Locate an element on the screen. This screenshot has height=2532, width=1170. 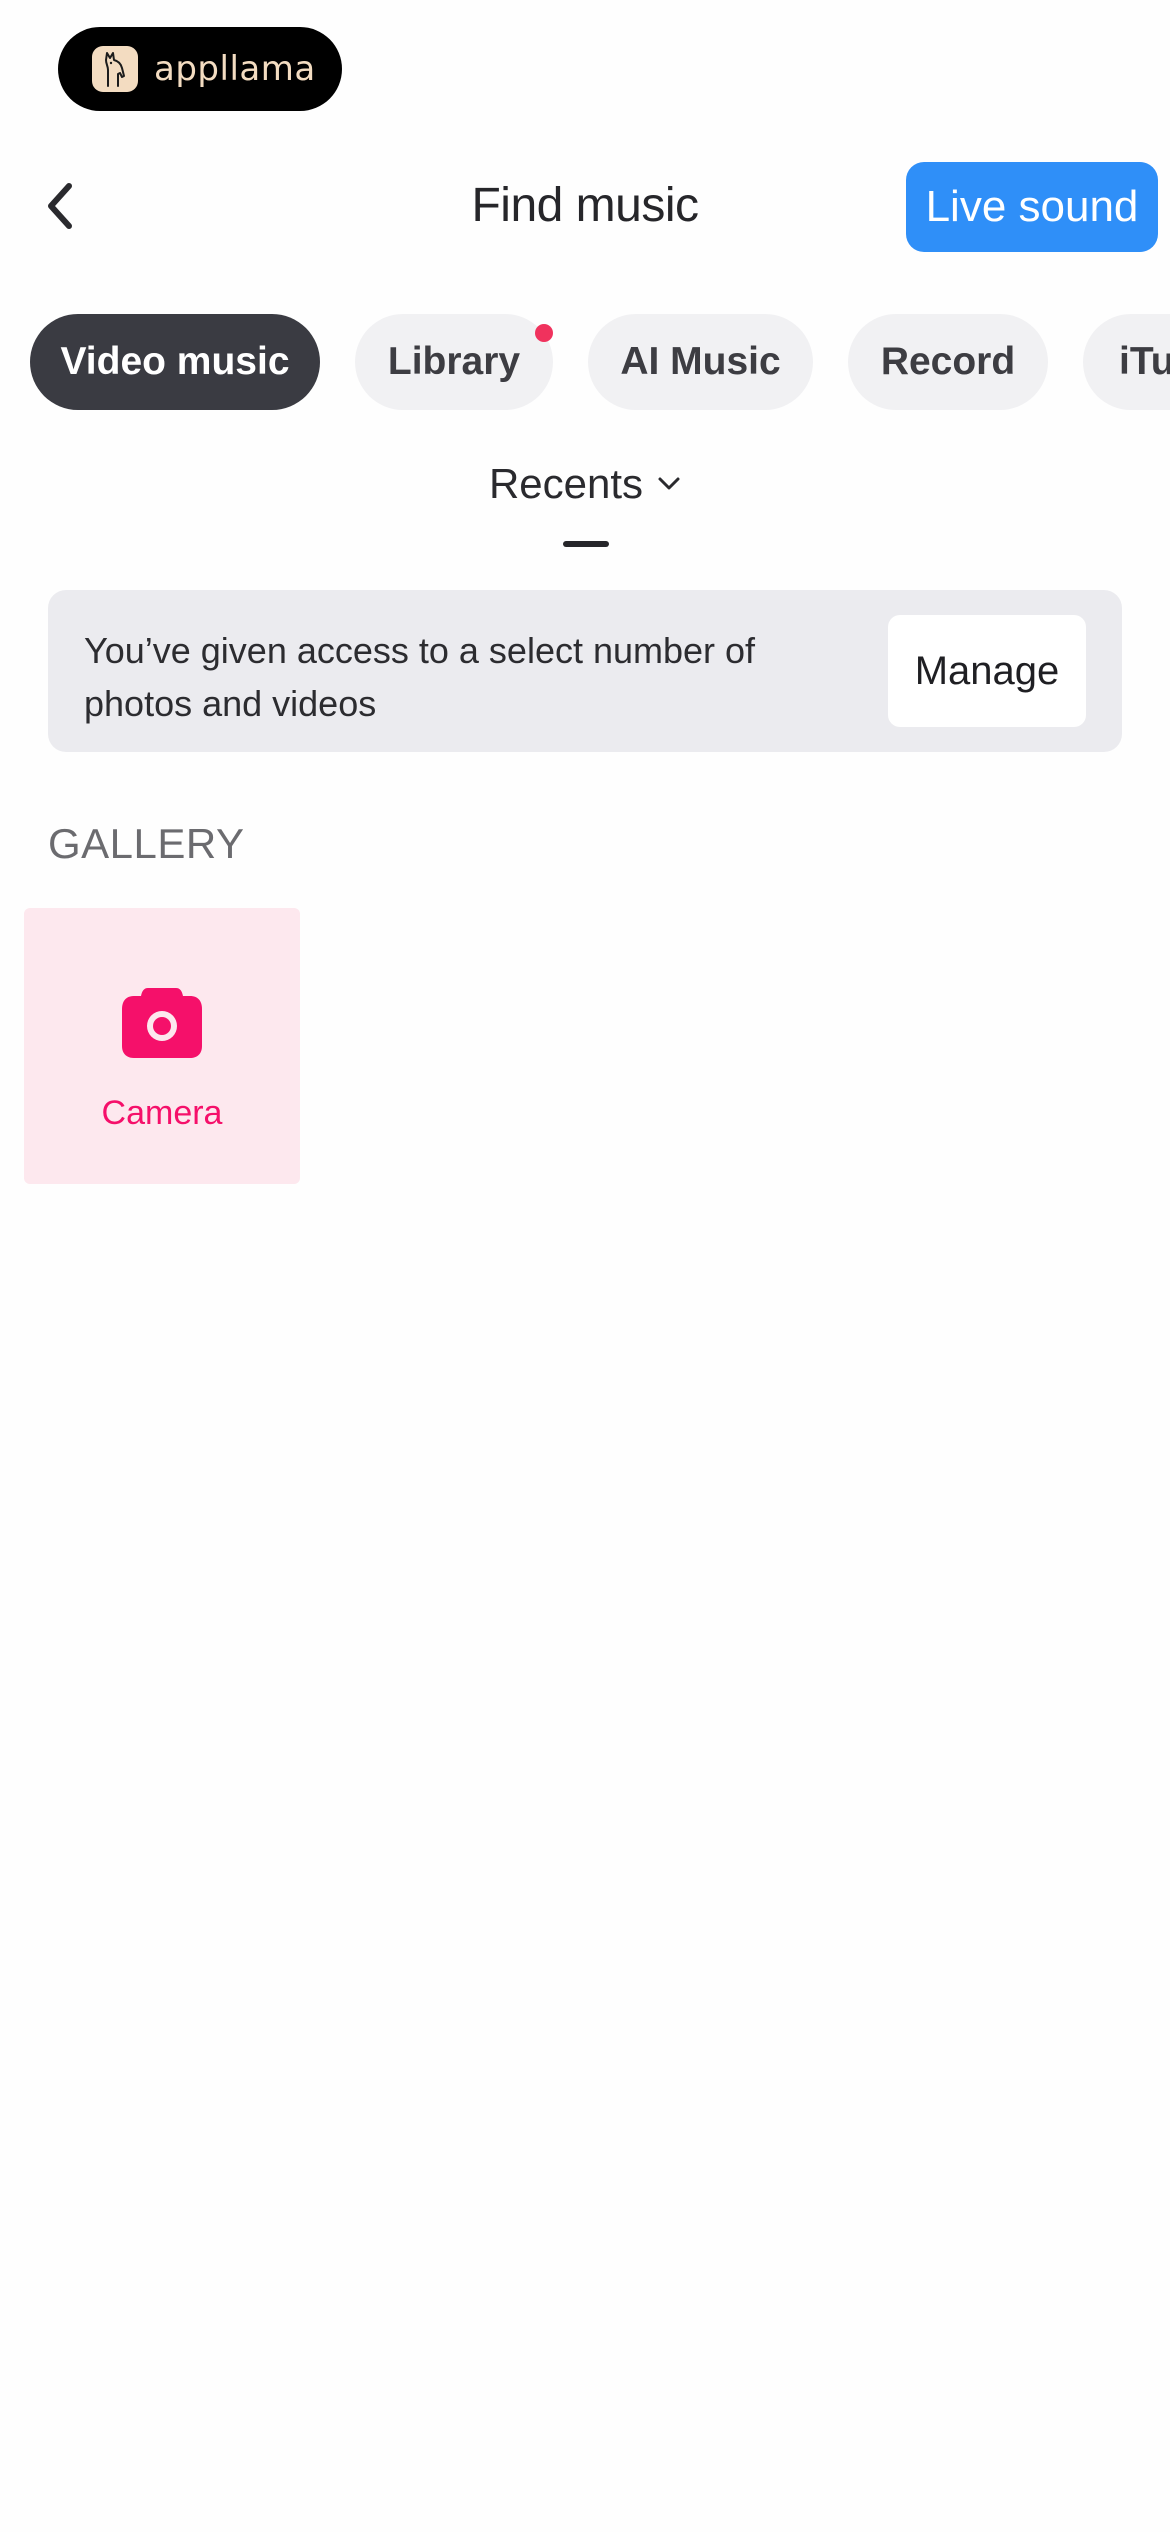
brand-badge: appllama is located at coordinates (200, 69).